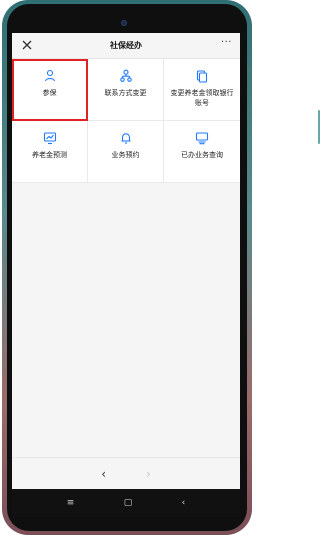  Describe the element at coordinates (49, 155) in the screenshot. I see `grid-item-label: 养老金预测` at that location.